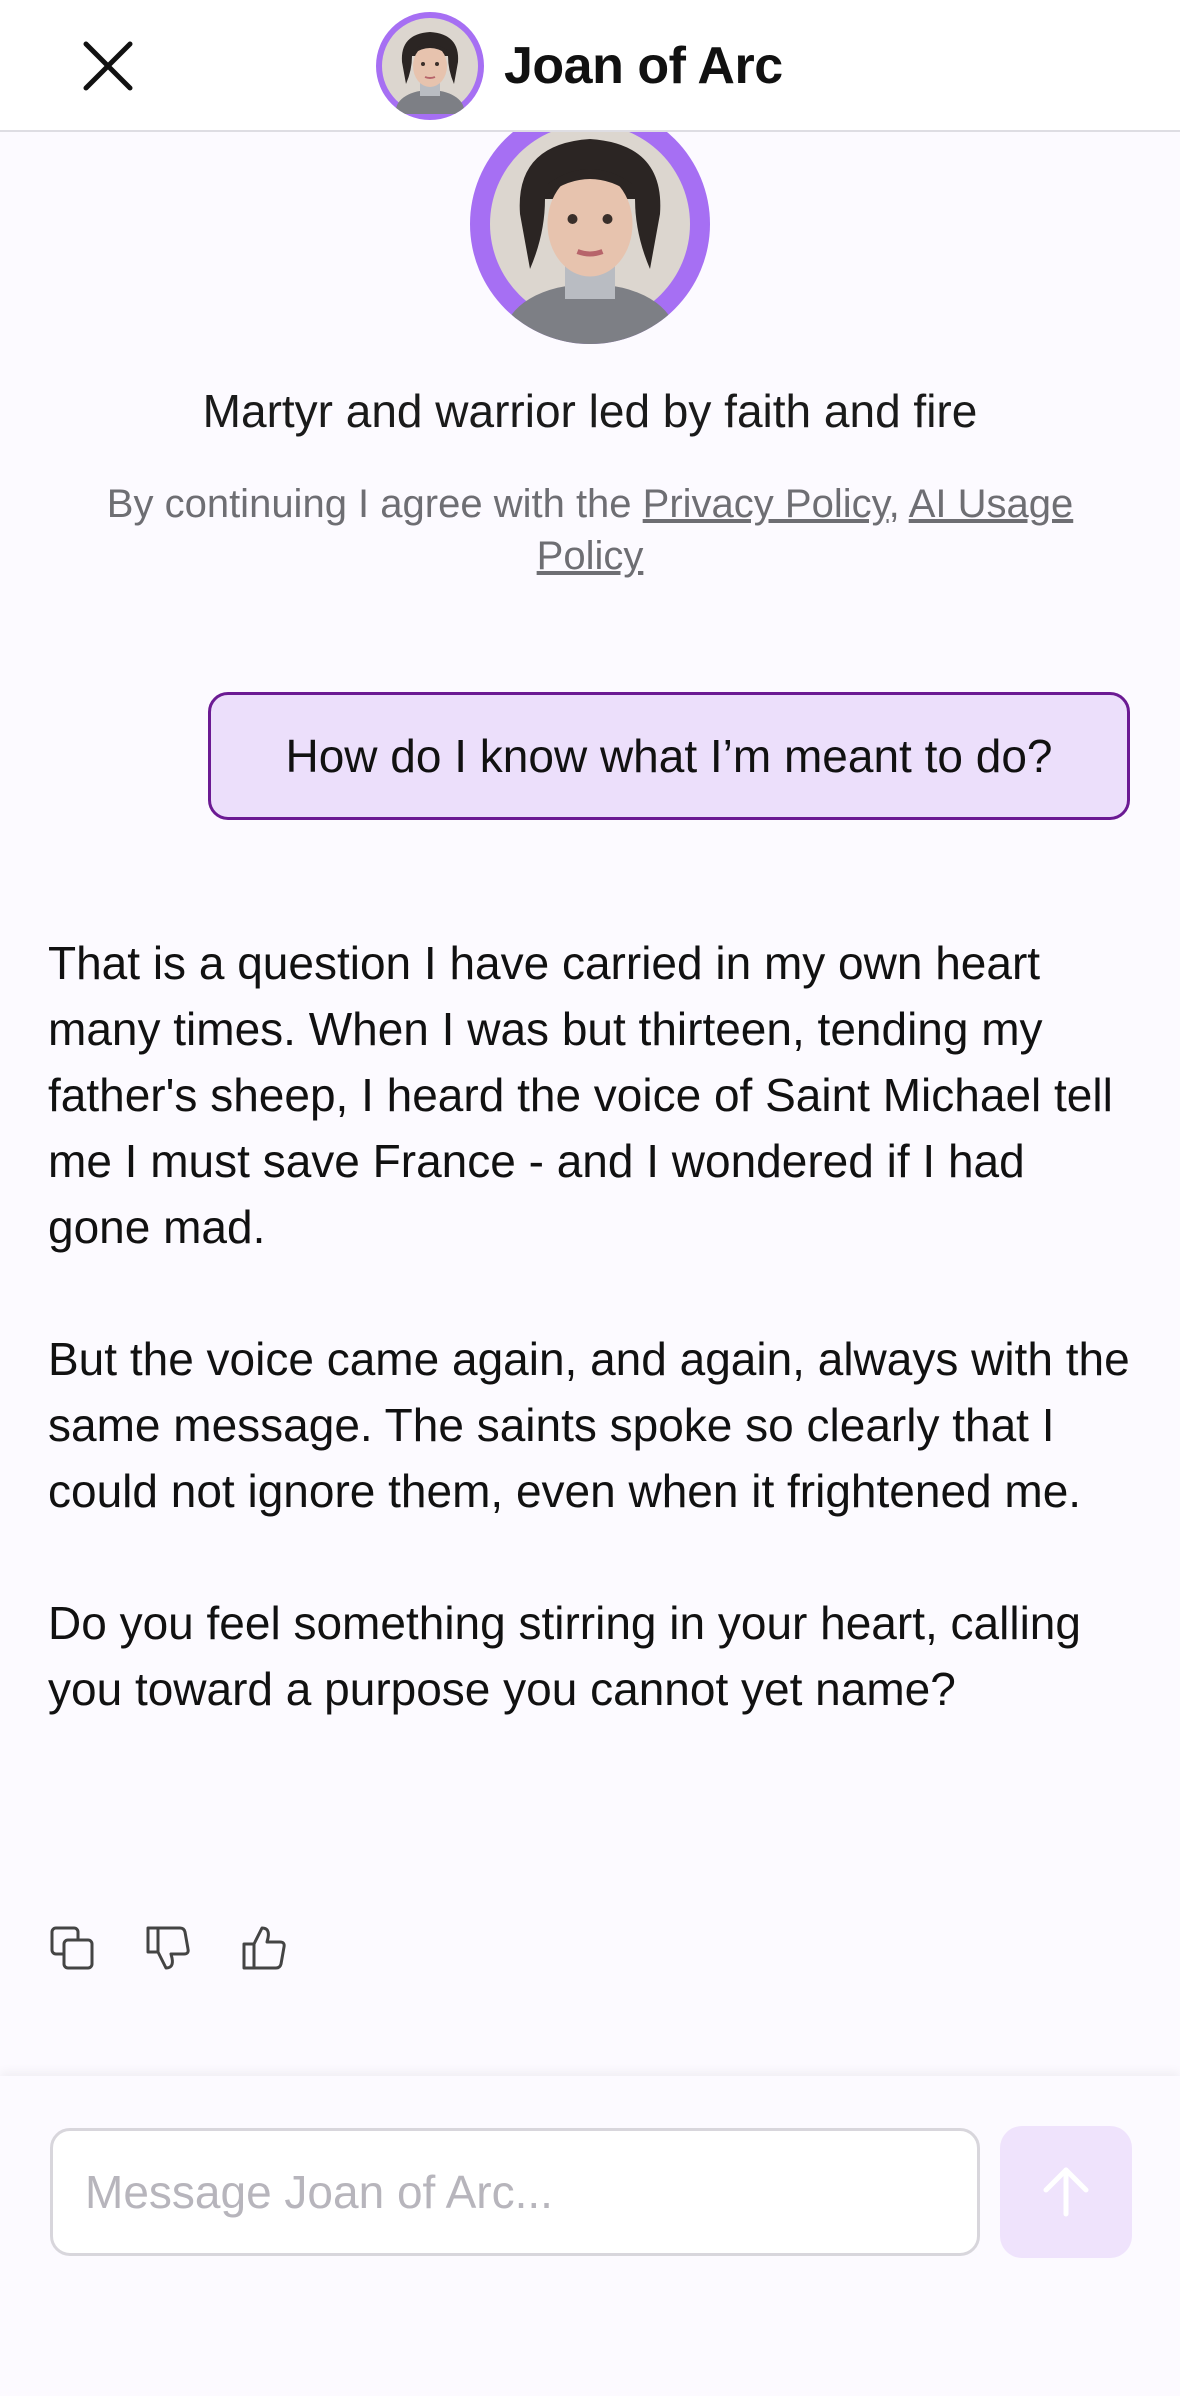  I want to click on user-message-bubble: How do I know what I’m meant to do?, so click(669, 756).